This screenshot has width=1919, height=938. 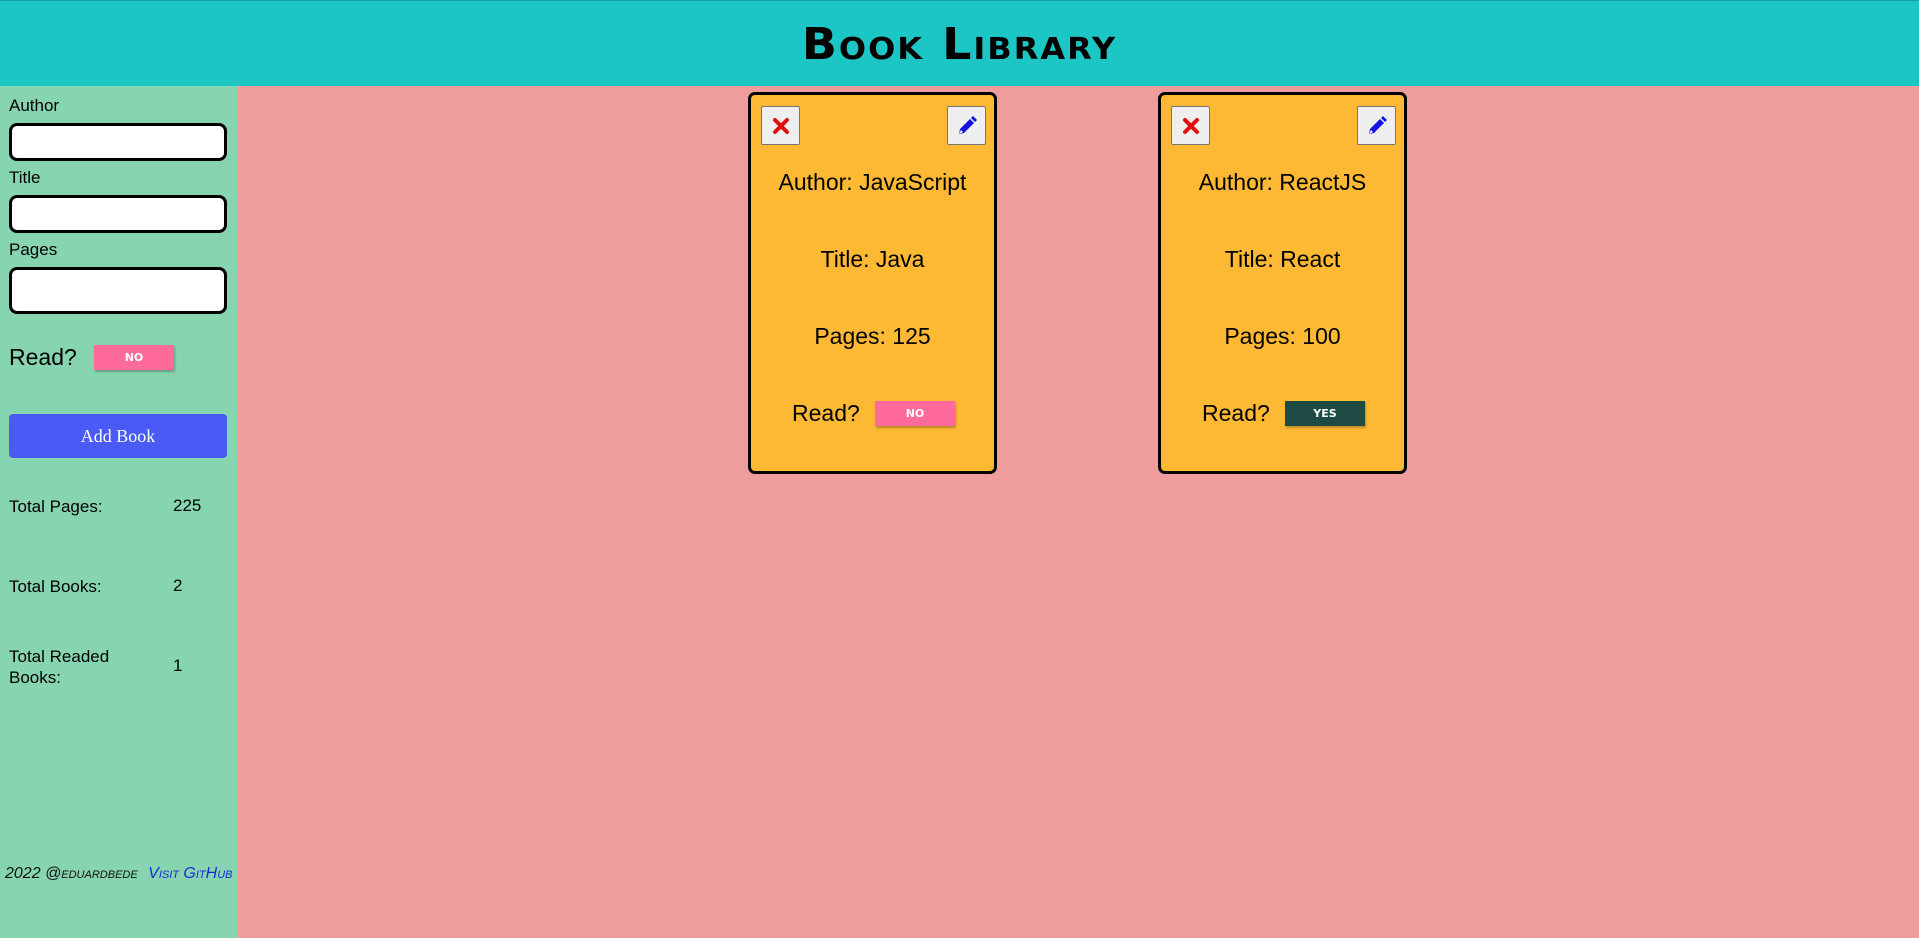 What do you see at coordinates (118, 214) in the screenshot?
I see `title-input` at bounding box center [118, 214].